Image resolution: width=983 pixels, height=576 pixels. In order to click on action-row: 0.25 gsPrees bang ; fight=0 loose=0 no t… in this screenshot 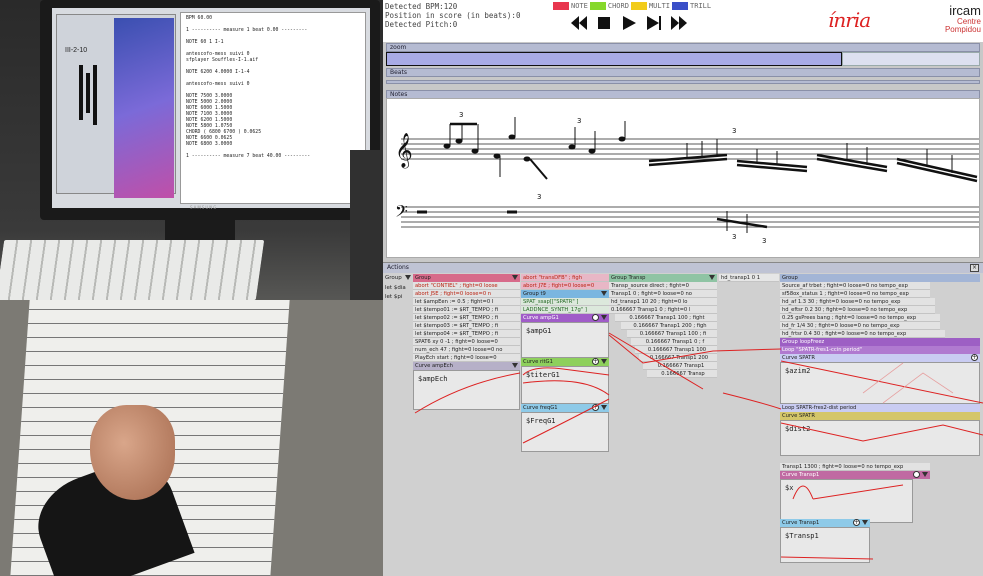, I will do `click(860, 318)`.